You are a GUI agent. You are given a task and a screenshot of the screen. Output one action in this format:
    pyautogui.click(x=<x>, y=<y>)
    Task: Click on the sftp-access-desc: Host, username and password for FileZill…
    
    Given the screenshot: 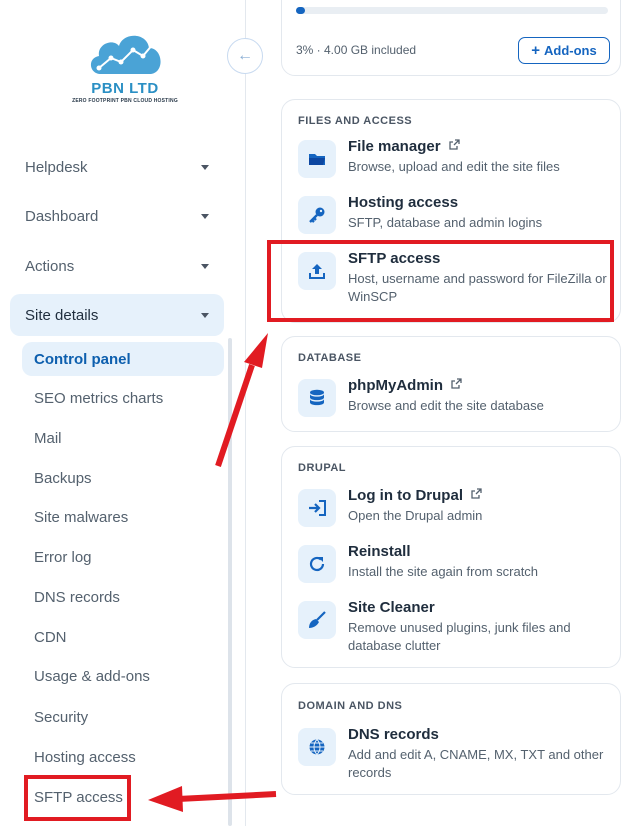 What is the action you would take?
    pyautogui.click(x=477, y=287)
    